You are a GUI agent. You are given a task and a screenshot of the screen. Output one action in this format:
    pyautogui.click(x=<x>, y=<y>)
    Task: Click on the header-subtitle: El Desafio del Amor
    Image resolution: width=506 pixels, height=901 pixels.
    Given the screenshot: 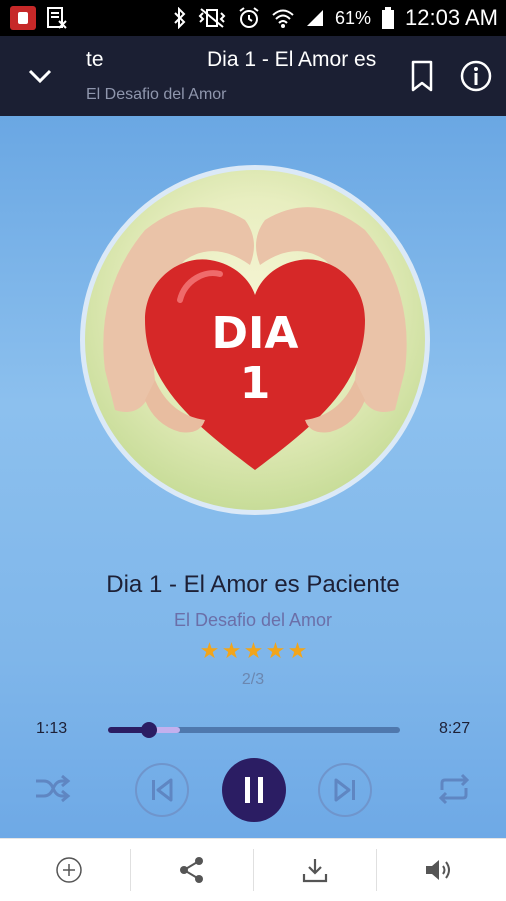 What is the action you would take?
    pyautogui.click(x=156, y=94)
    